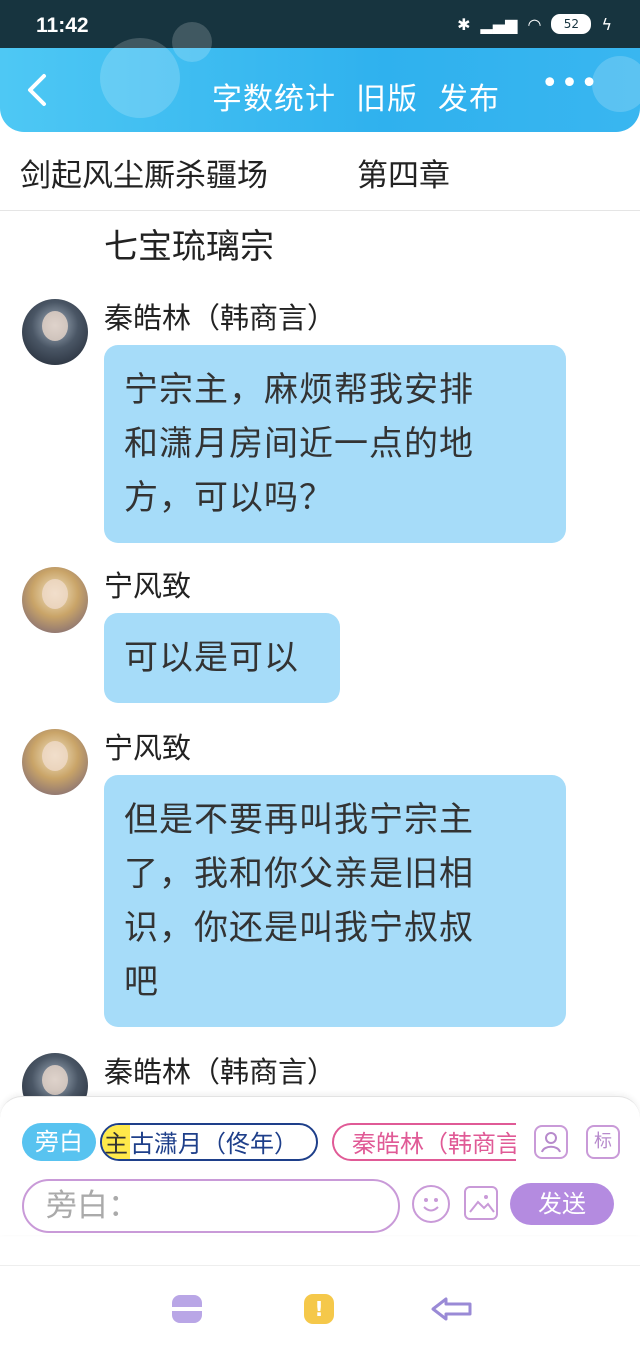 This screenshot has width=640, height=1352. I want to click on main-character-chip: 主古潇月（佟年）, so click(209, 1142).